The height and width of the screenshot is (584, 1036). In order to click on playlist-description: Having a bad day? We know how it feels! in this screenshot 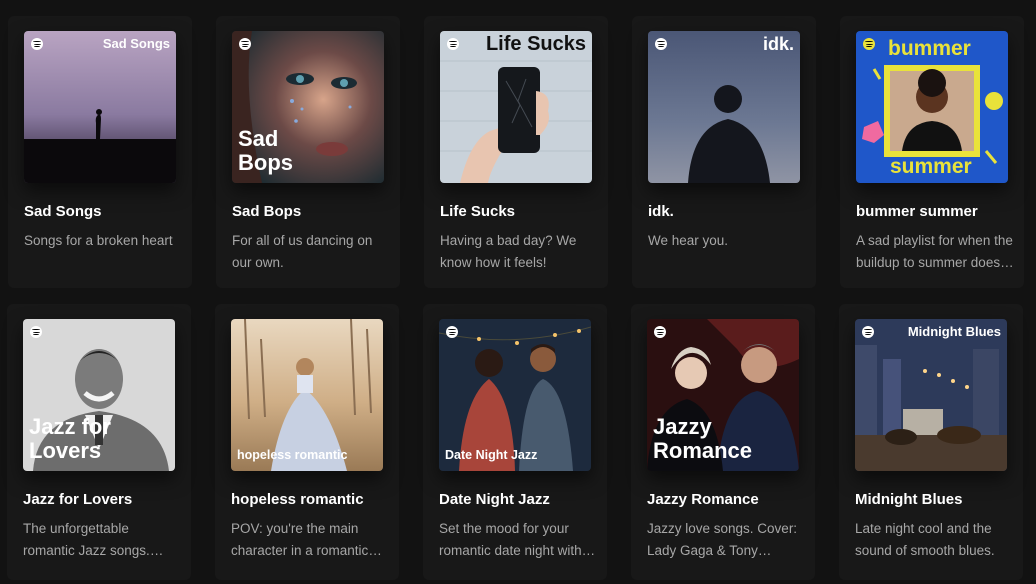, I will do `click(508, 251)`.